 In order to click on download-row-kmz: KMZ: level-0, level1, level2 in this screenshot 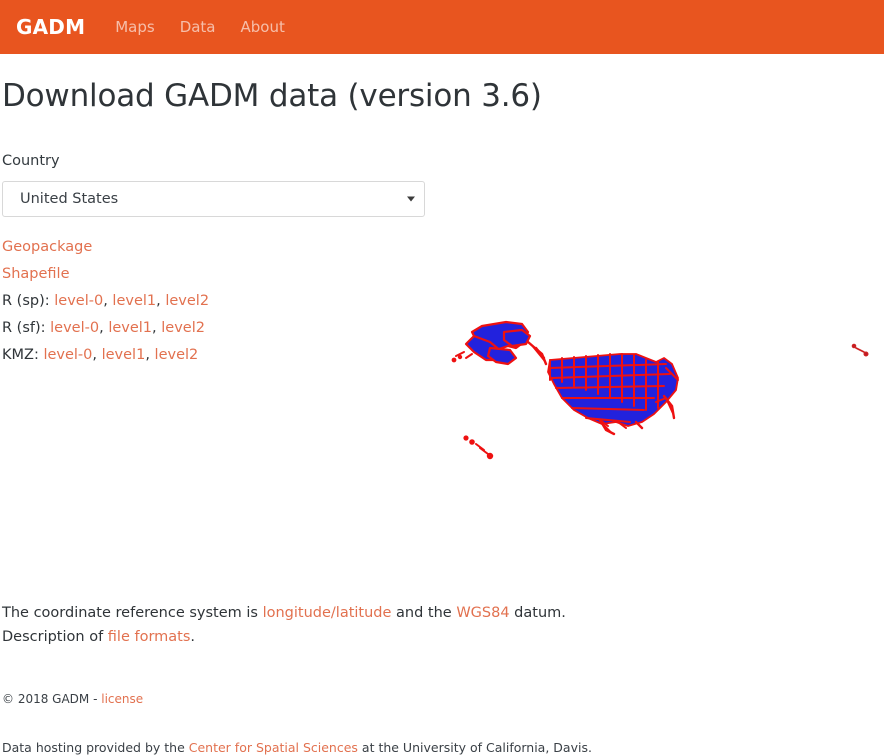, I will do `click(105, 355)`.